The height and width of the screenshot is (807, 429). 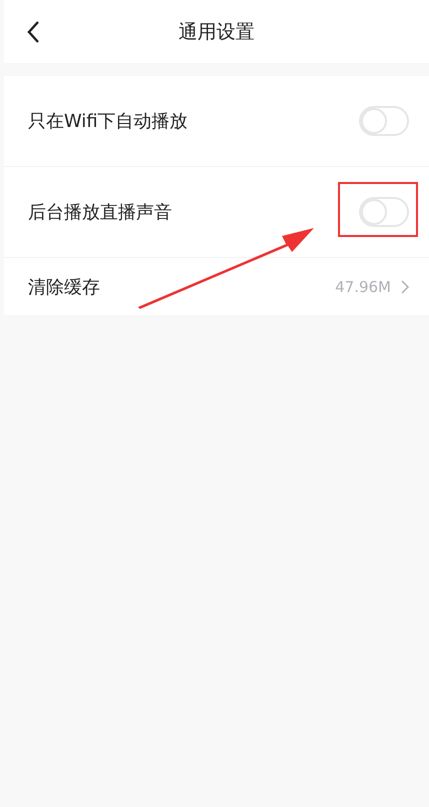 I want to click on setting-label: 只在Wifi下自动播放, so click(x=108, y=121).